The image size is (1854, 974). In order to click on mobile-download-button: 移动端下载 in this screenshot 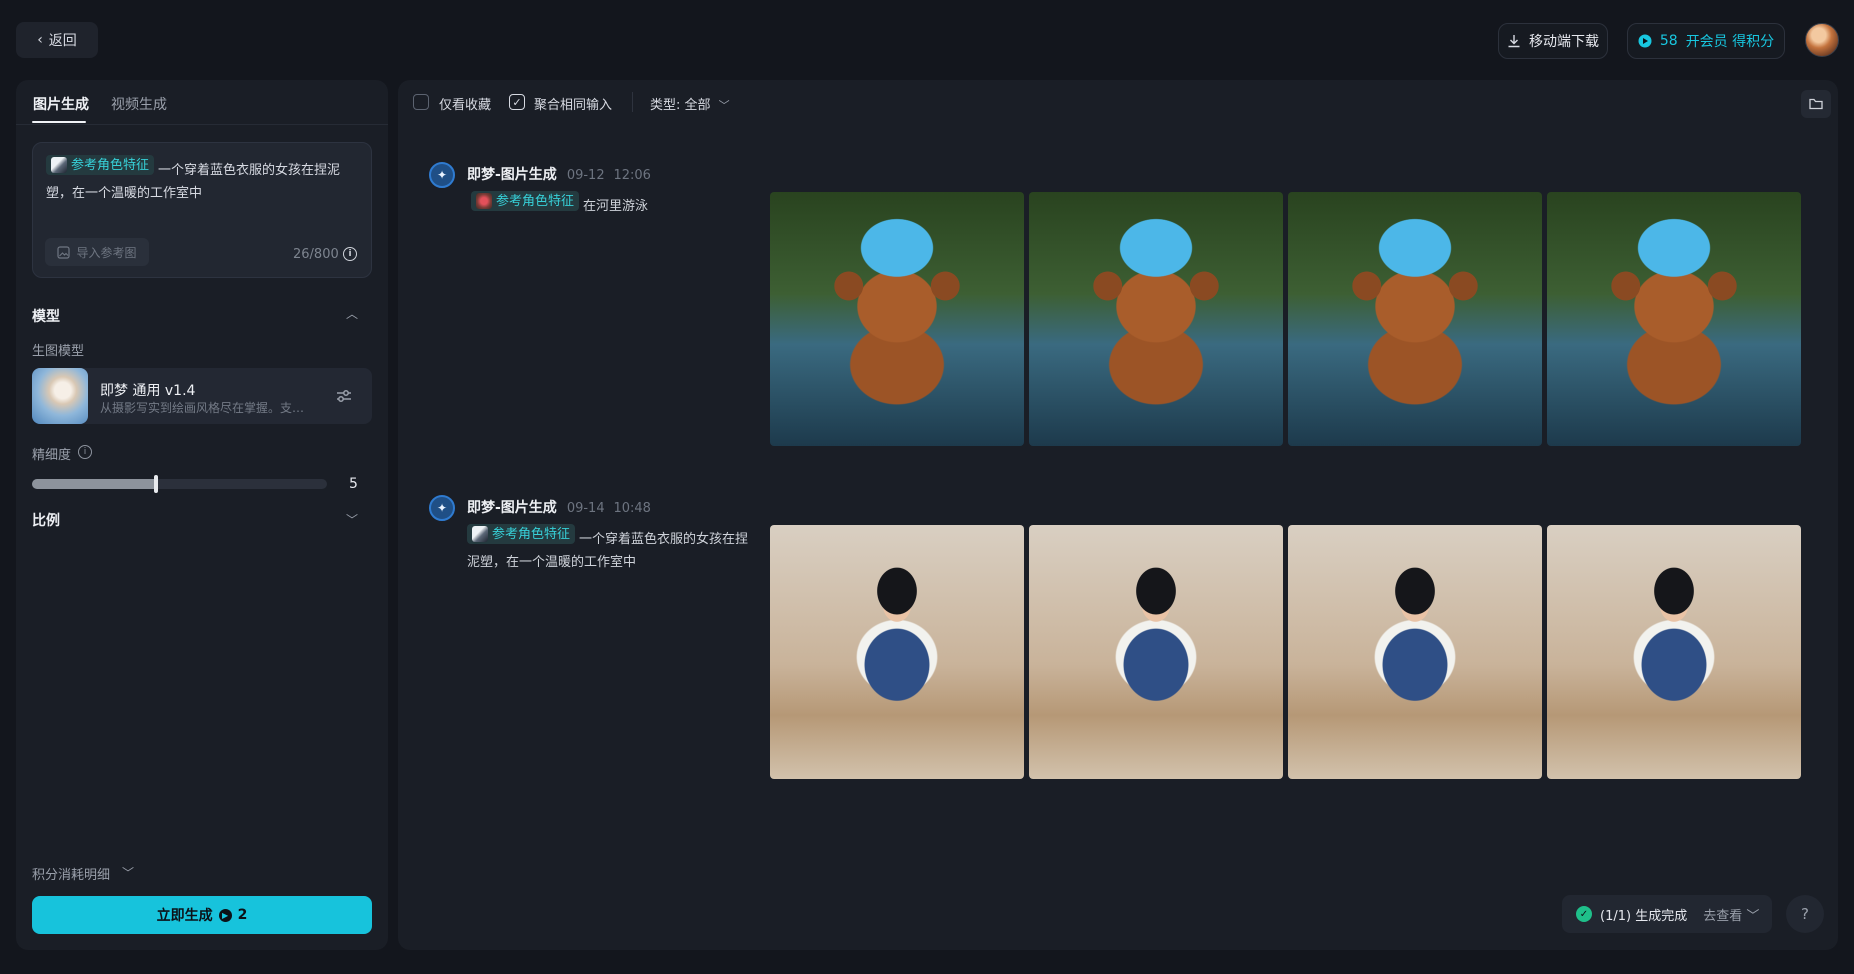, I will do `click(1553, 41)`.